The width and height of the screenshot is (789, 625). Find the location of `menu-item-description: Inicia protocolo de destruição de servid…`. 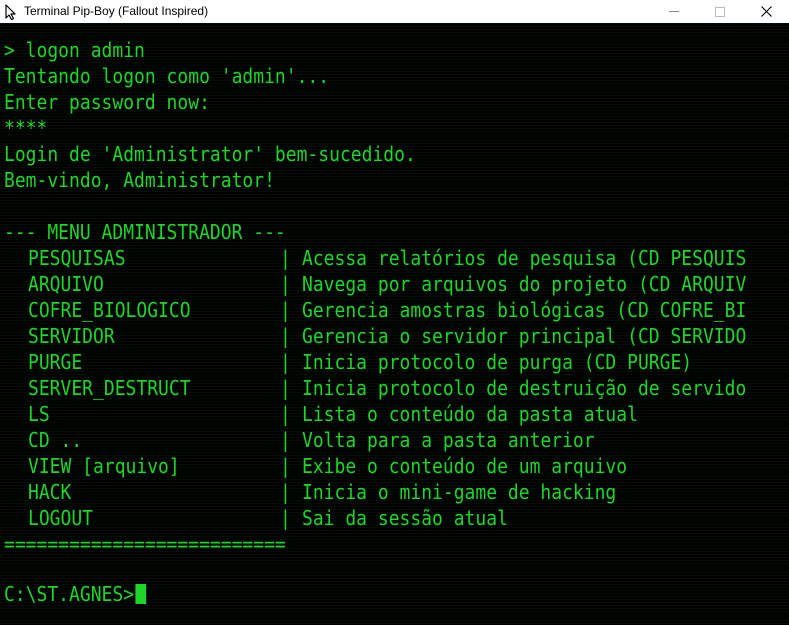

menu-item-description: Inicia protocolo de destruição de servid… is located at coordinates (524, 388).